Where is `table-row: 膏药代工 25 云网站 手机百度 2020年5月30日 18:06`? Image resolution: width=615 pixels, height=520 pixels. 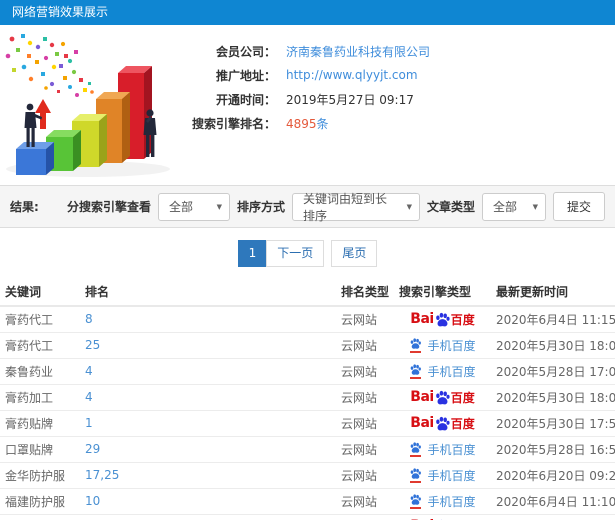 table-row: 膏药代工 25 云网站 手机百度 2020年5月30日 18:06 is located at coordinates (307, 345).